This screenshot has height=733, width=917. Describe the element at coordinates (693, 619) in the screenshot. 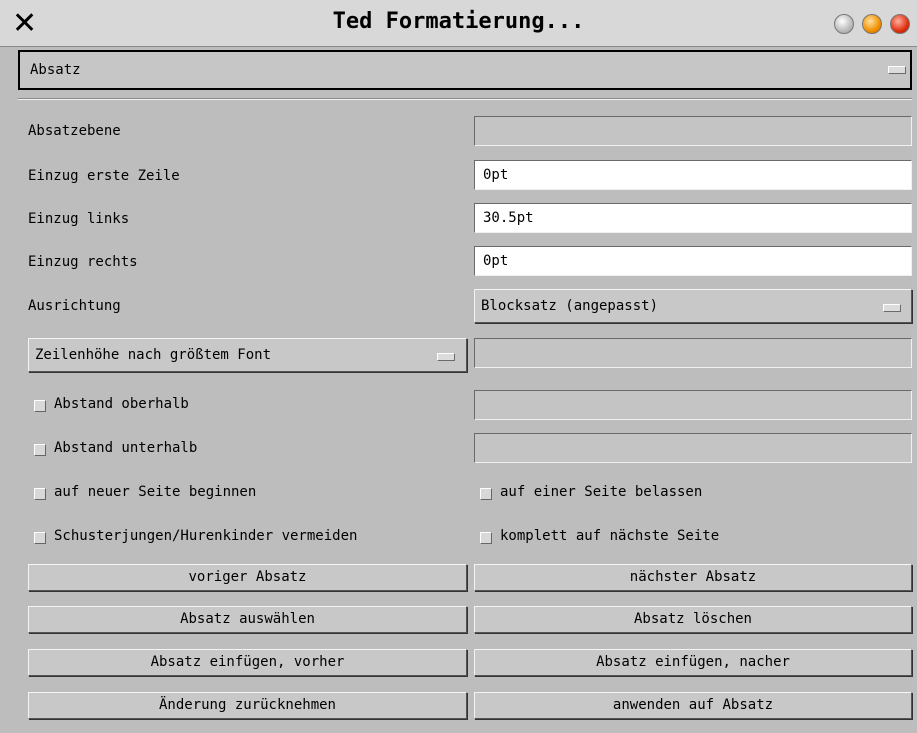

I see `absatz-loeschen-button: Absatz löschen` at that location.